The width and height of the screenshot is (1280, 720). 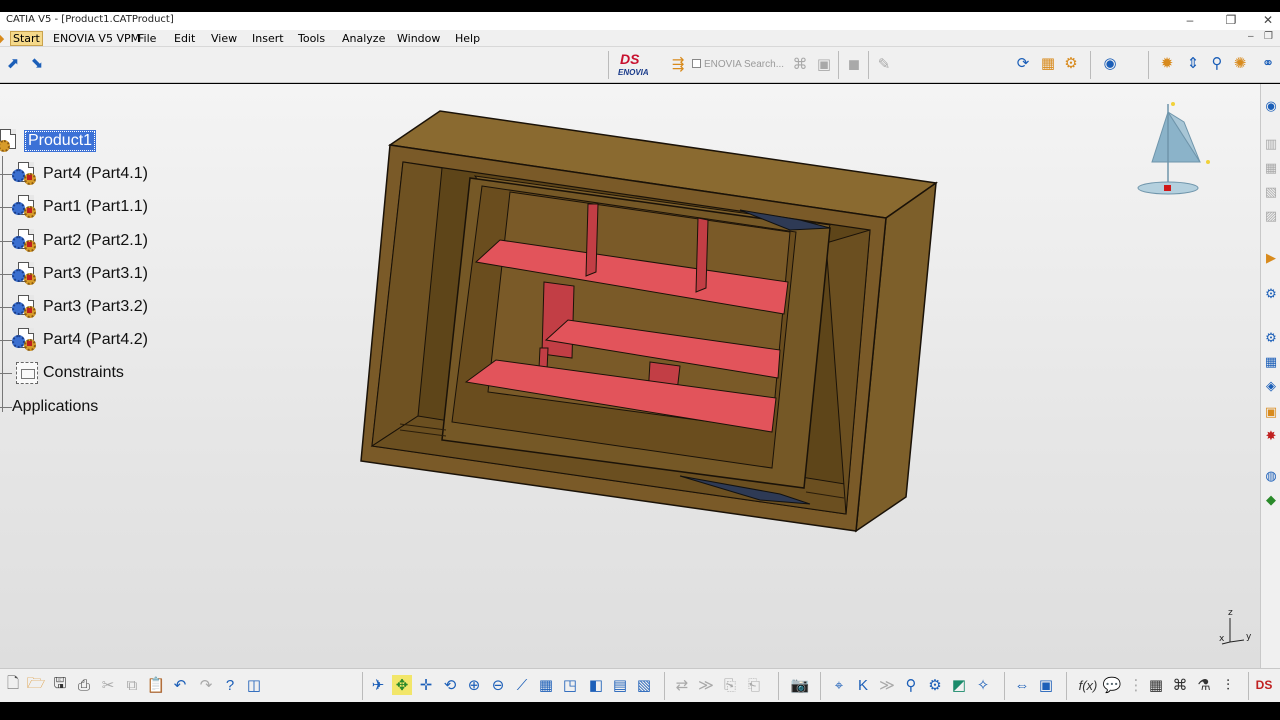 What do you see at coordinates (467, 38) in the screenshot?
I see `menu-help: Help` at bounding box center [467, 38].